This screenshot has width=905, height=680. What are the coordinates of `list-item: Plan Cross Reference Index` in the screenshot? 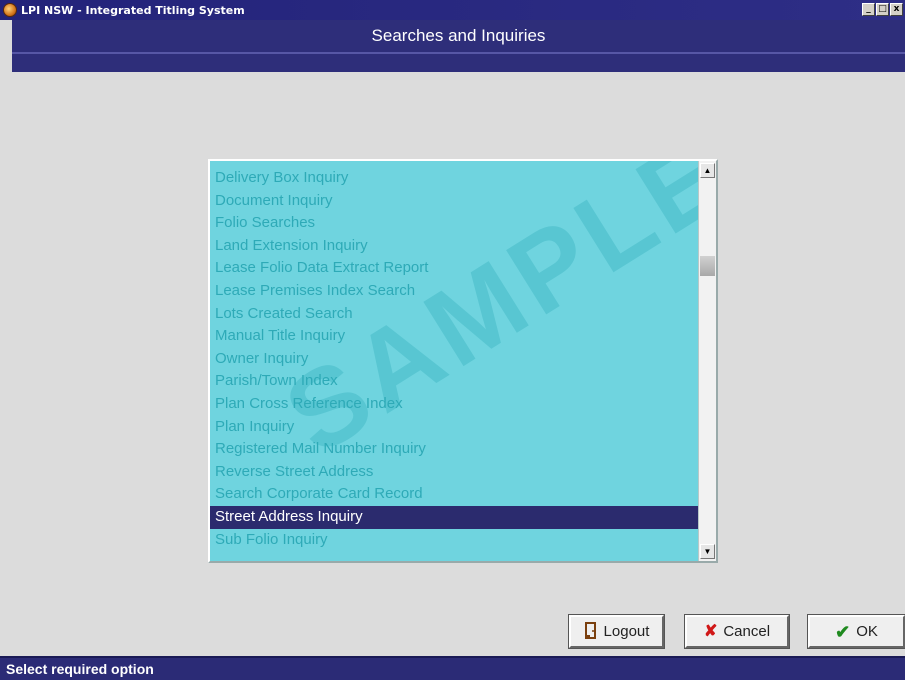 It's located at (455, 404).